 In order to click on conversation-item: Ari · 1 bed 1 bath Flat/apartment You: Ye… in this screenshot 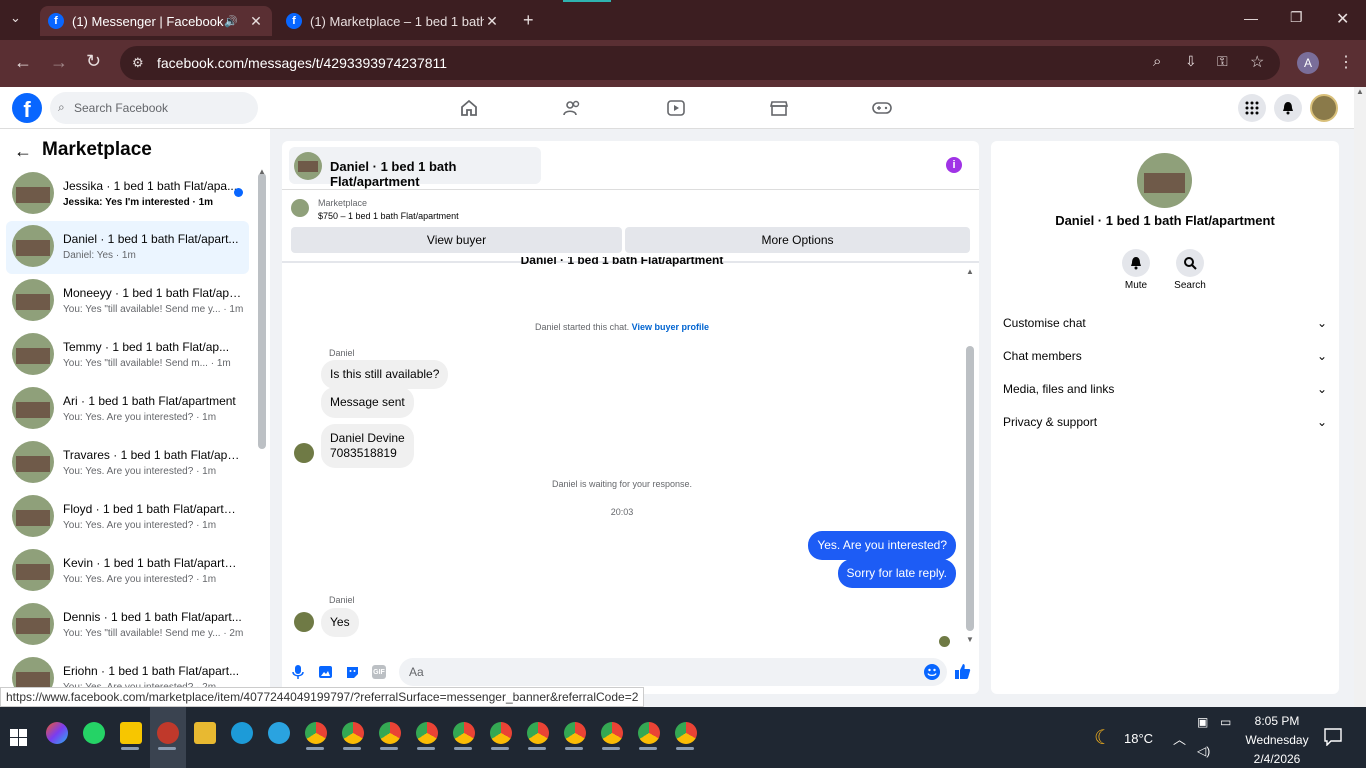, I will do `click(127, 409)`.